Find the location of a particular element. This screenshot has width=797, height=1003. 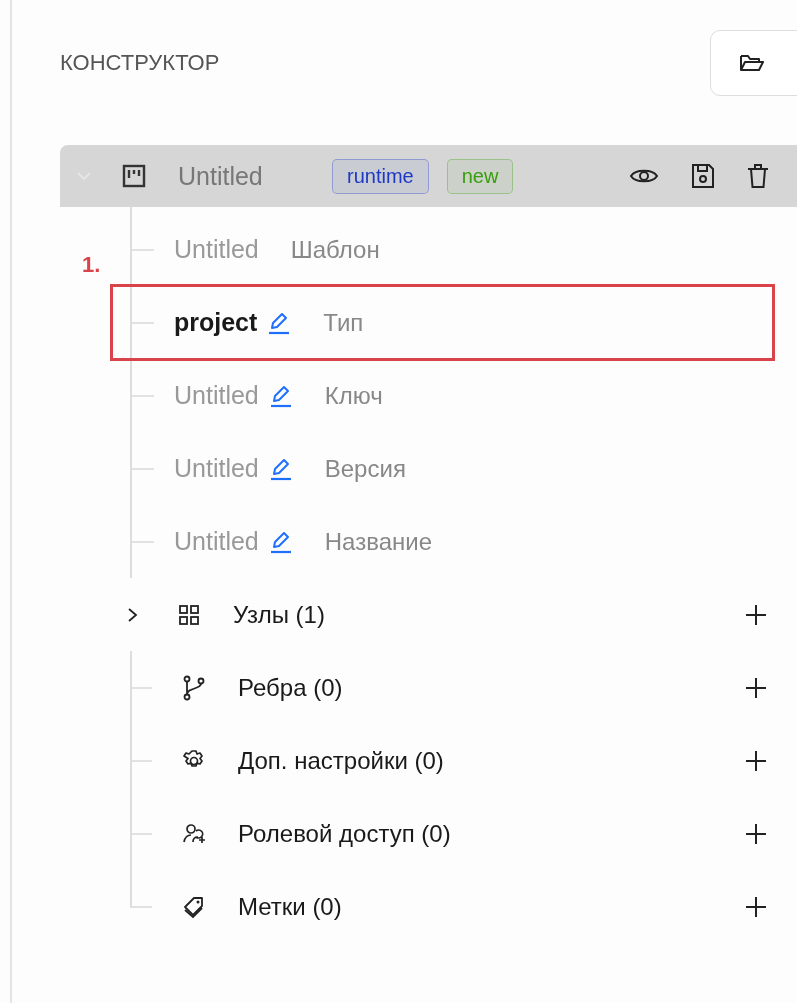

open-folder-button is located at coordinates (753, 63).